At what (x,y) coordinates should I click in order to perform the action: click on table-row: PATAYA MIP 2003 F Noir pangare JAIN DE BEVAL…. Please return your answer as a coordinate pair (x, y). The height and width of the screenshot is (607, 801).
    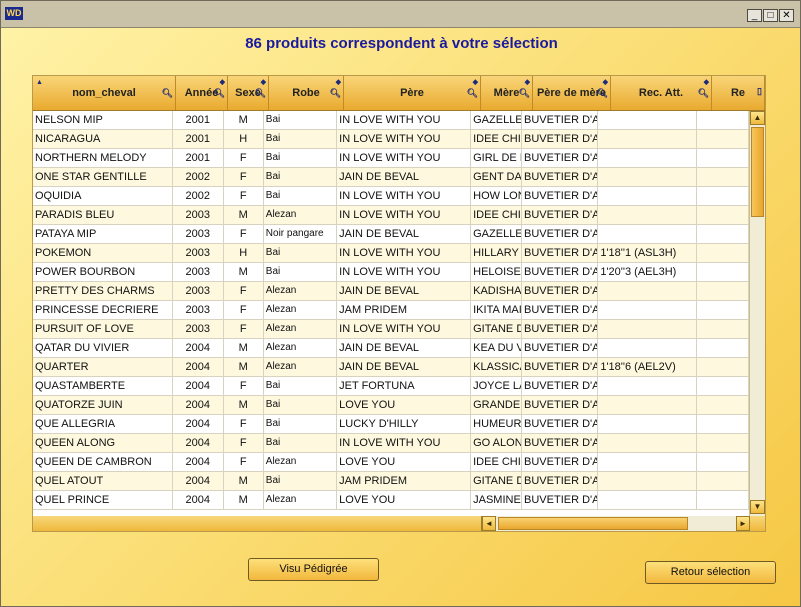
    Looking at the image, I should click on (391, 234).